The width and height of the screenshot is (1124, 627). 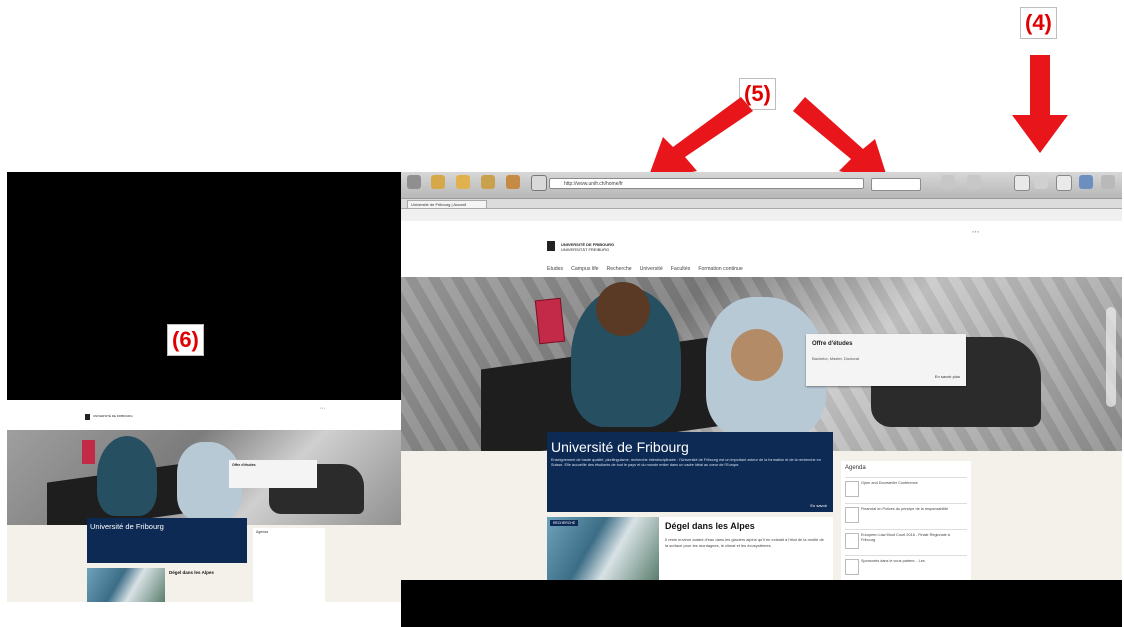 I want to click on back-icon, so click(x=414, y=182).